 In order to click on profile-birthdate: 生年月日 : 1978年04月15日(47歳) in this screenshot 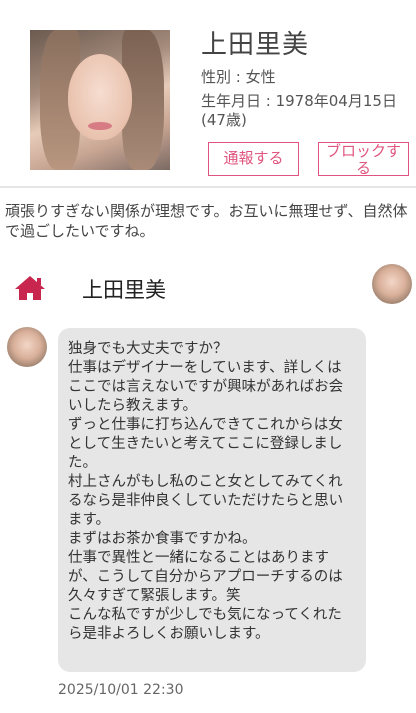, I will do `click(299, 110)`.